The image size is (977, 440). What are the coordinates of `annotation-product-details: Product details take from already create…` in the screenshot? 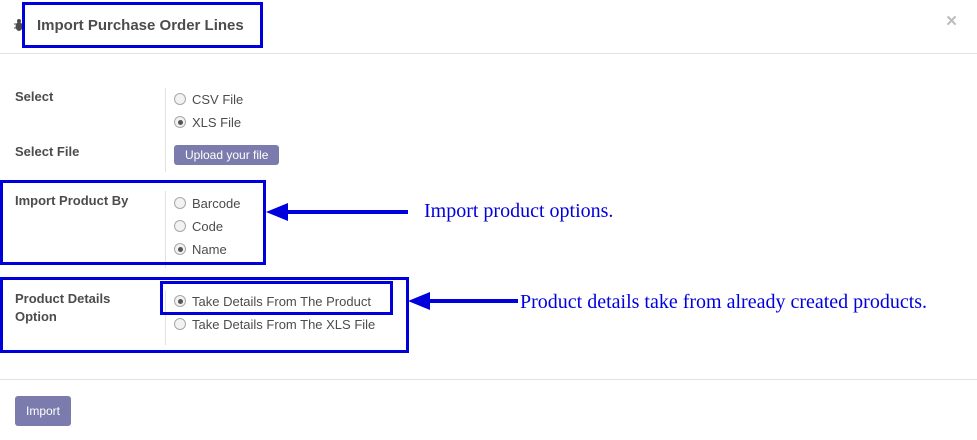 It's located at (724, 302).